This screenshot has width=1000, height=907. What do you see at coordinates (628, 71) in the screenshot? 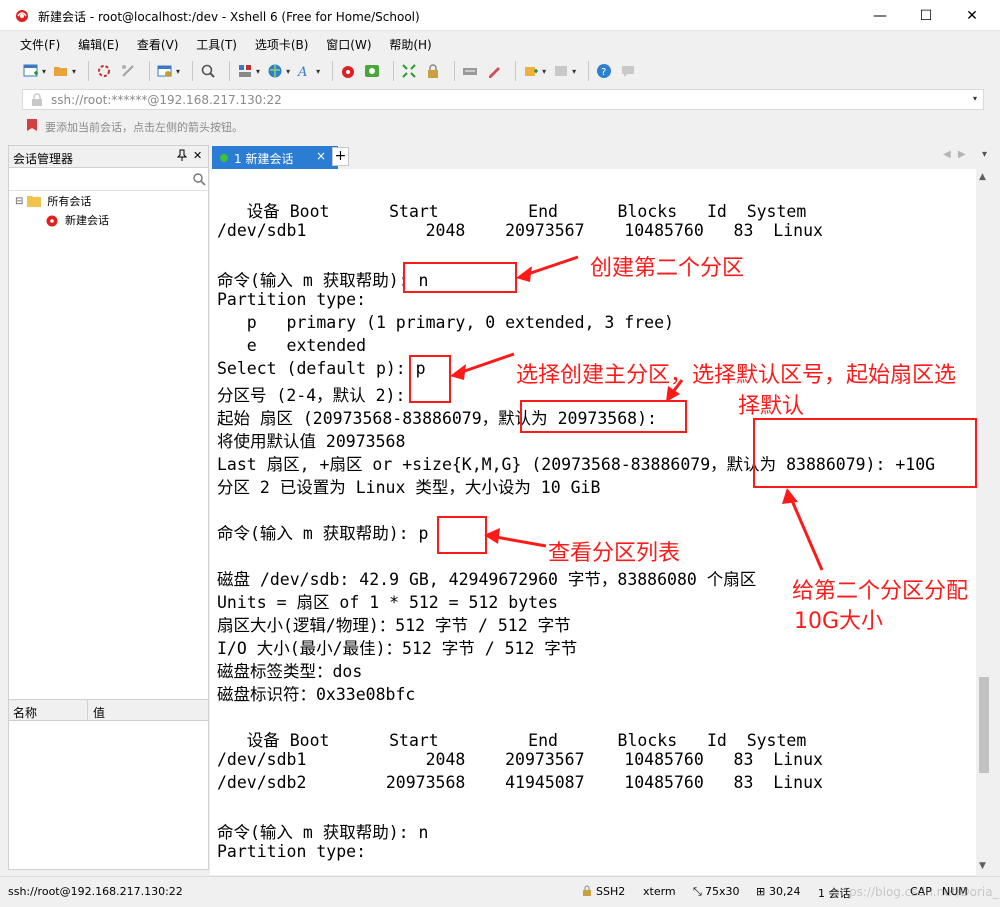
I see `chat-icon` at bounding box center [628, 71].